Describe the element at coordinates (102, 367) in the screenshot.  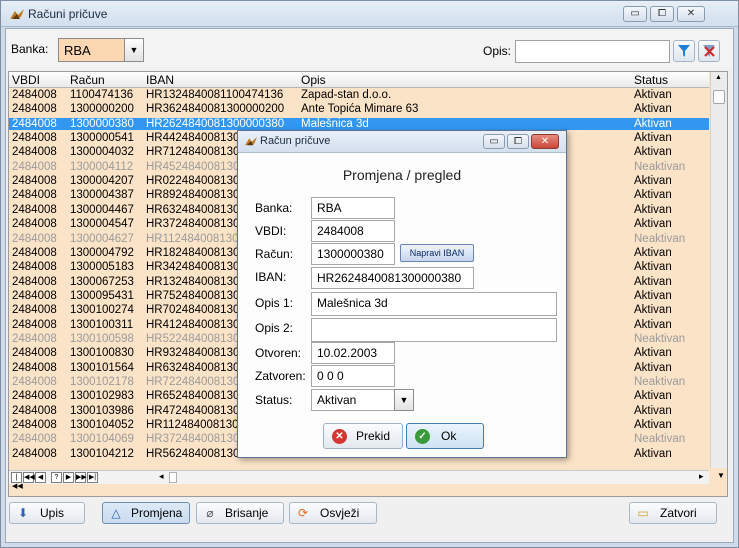
I see `cell-racun: 1300101564` at that location.